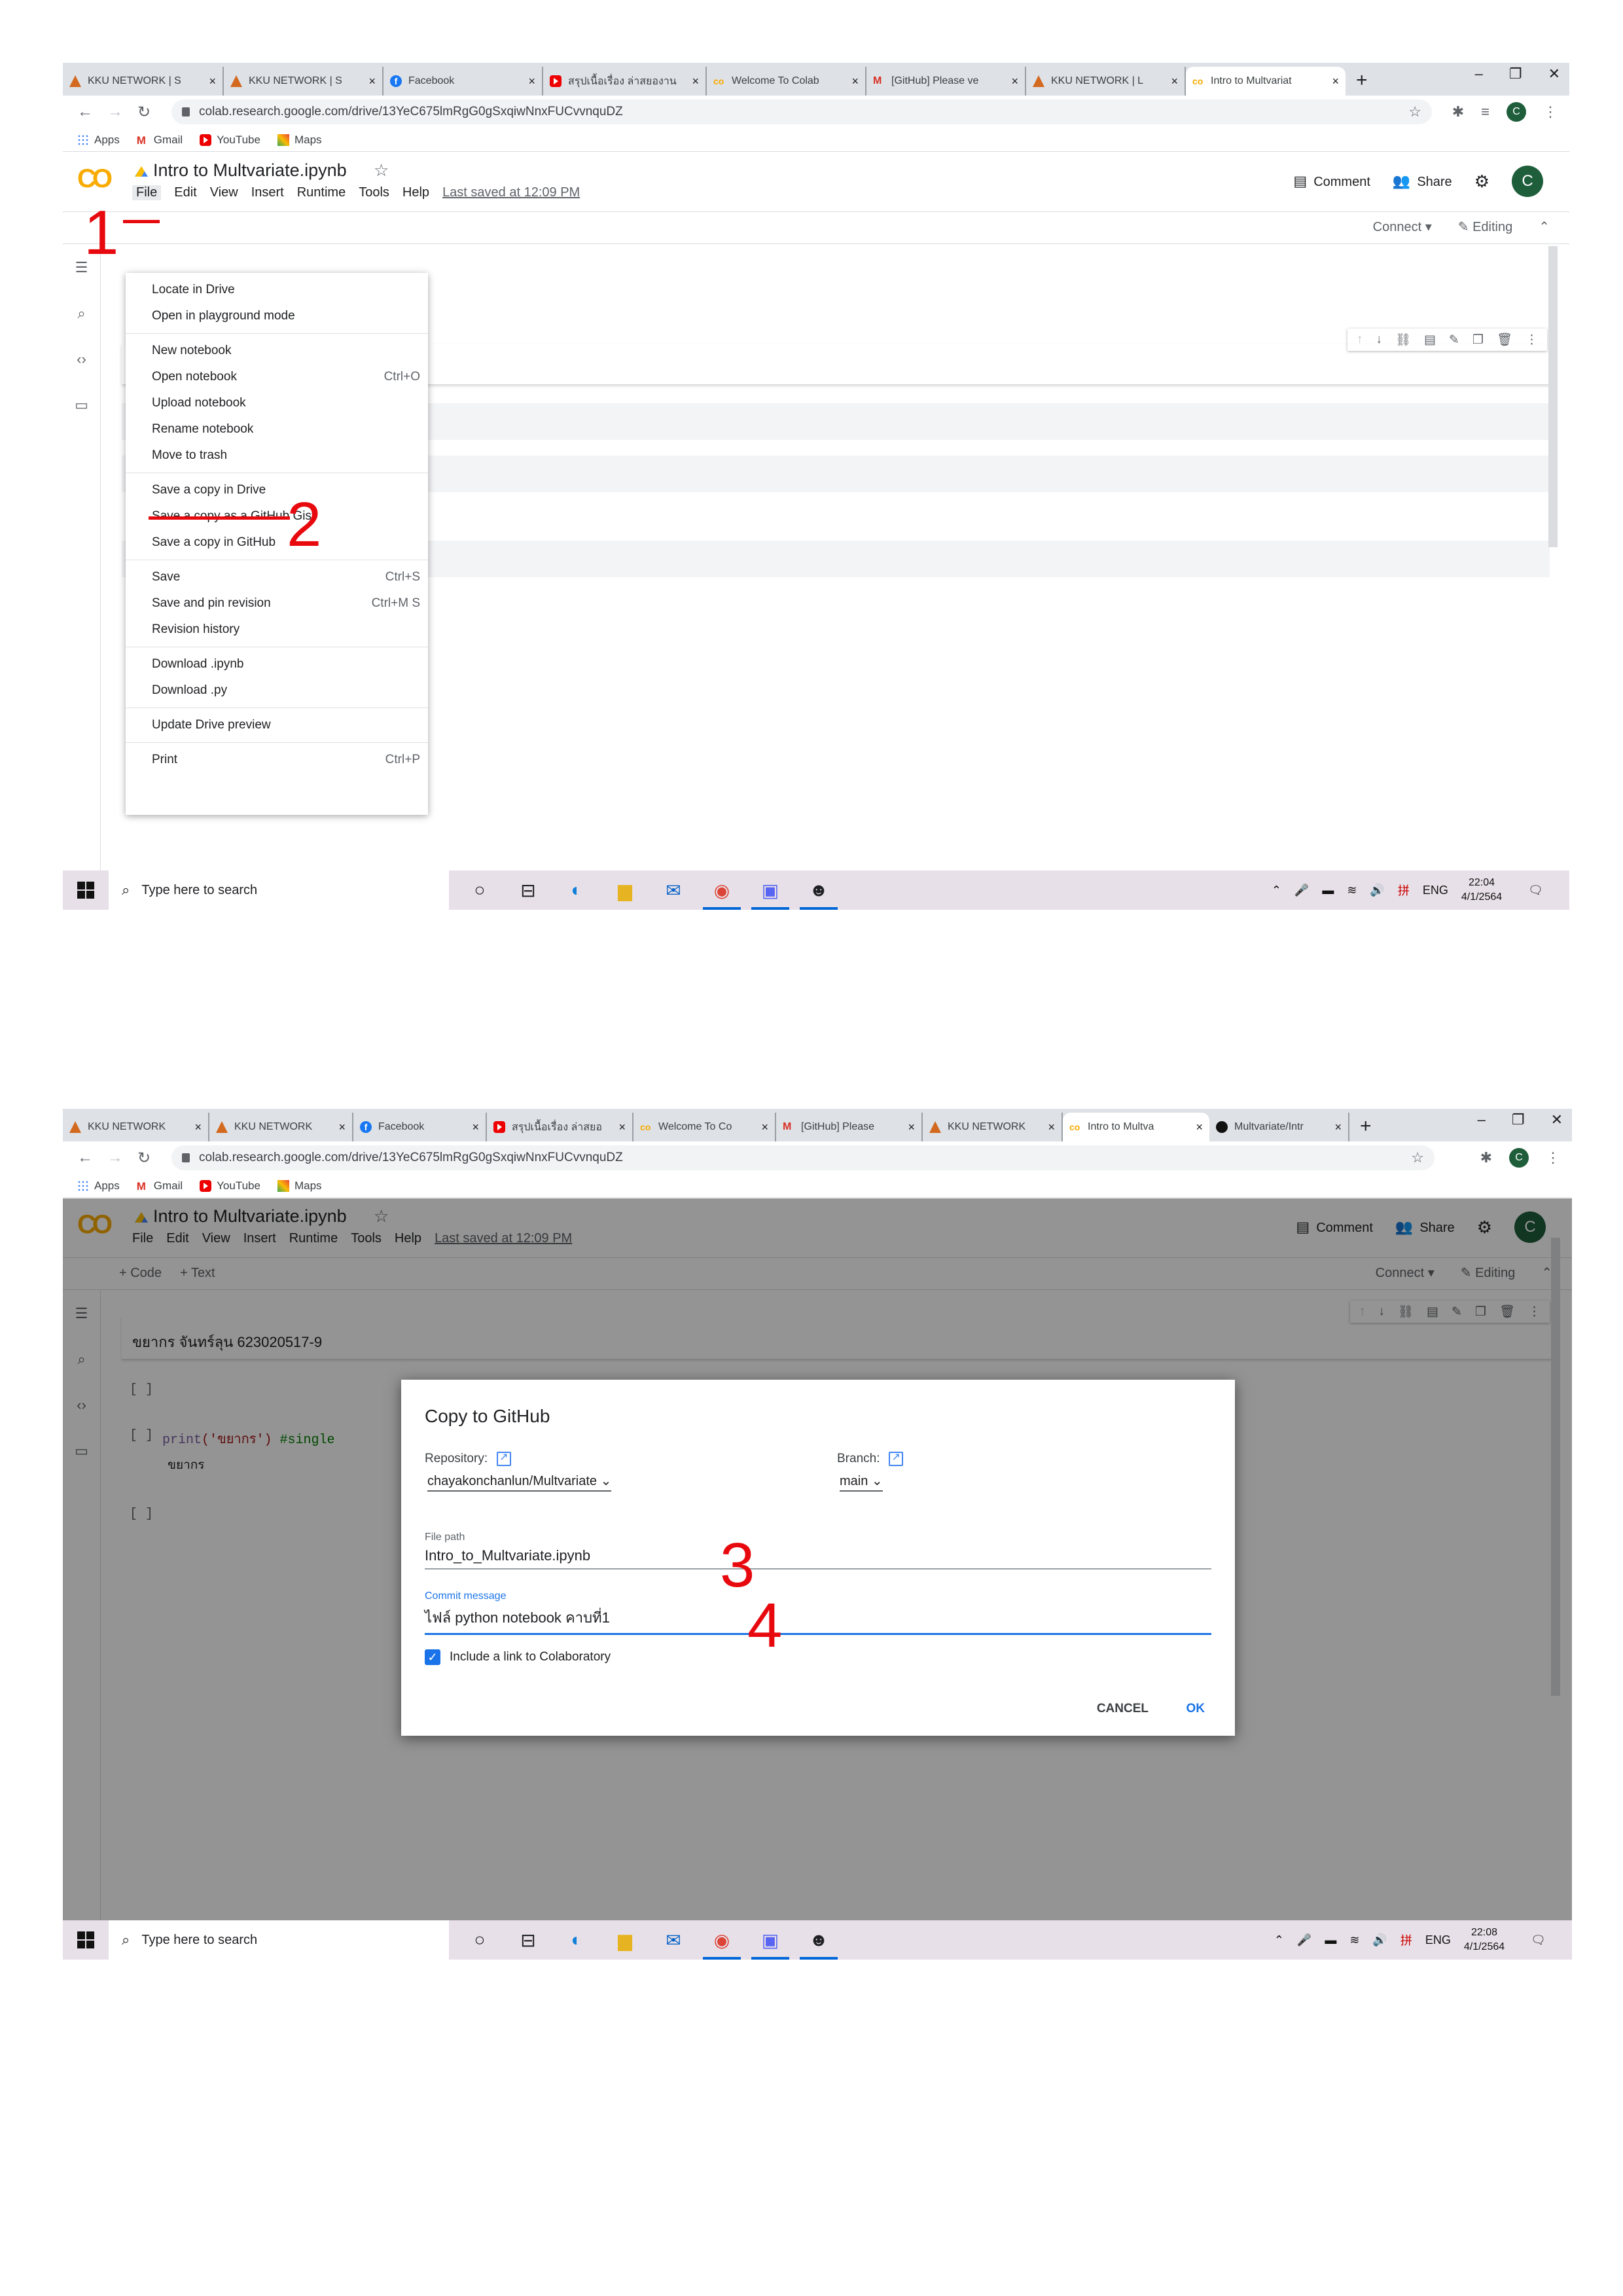 The height and width of the screenshot is (2296, 1623). What do you see at coordinates (277, 725) in the screenshot?
I see `menu-item-update-drive-preview: Update Drive preview` at bounding box center [277, 725].